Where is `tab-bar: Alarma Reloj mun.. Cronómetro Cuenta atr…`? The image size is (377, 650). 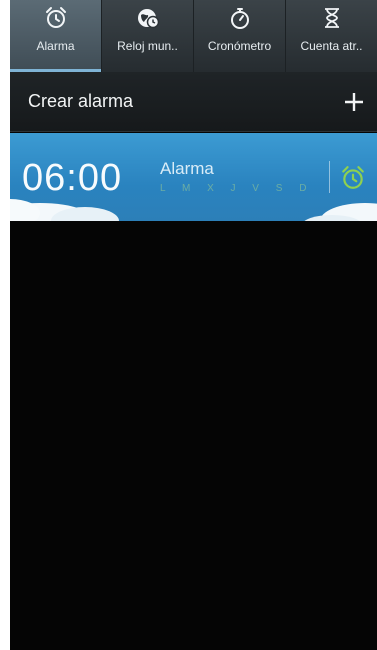 tab-bar: Alarma Reloj mun.. Cronómetro Cuenta atr… is located at coordinates (193, 36).